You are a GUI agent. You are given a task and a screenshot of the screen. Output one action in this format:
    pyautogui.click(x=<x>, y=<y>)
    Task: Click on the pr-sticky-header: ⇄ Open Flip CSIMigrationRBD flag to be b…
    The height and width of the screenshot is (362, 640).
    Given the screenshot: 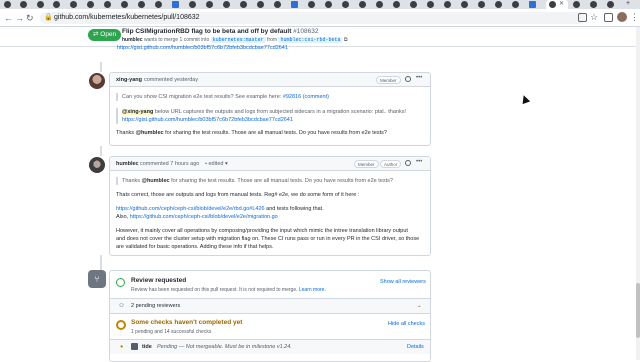 What is the action you would take?
    pyautogui.click(x=320, y=37)
    